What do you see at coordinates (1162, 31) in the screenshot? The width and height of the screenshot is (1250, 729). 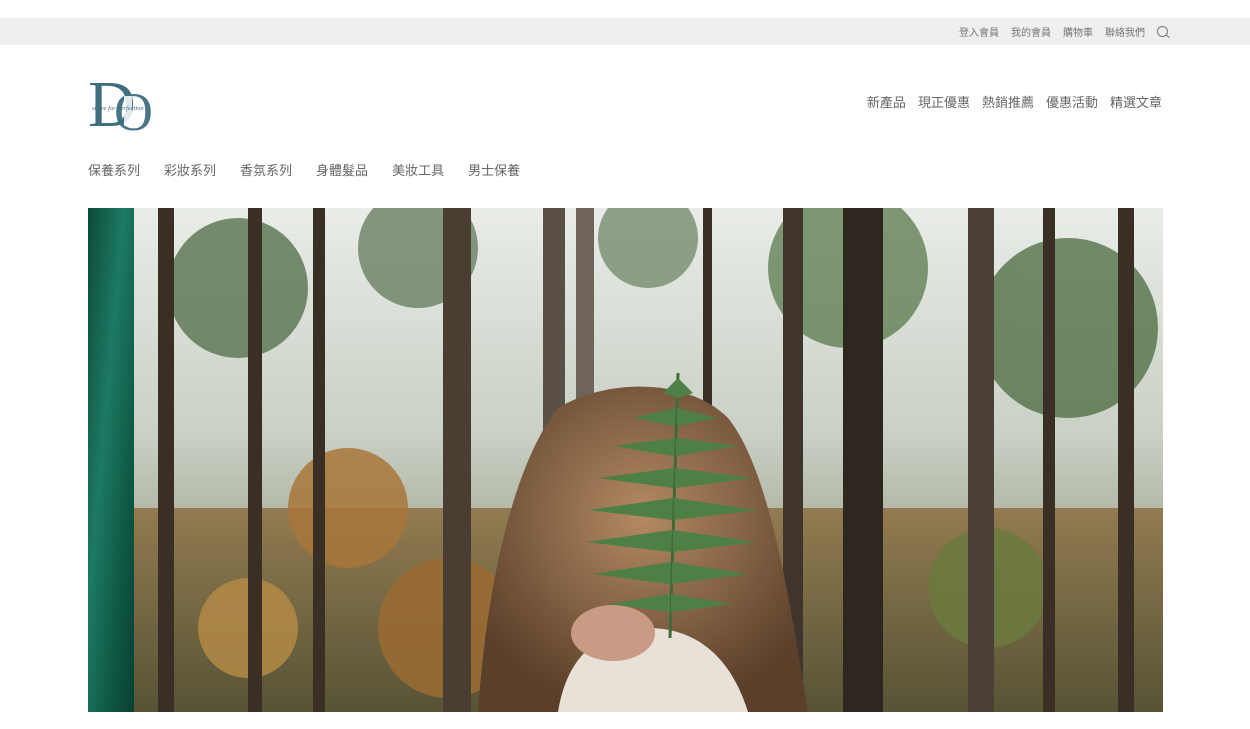 I see `search-icon` at bounding box center [1162, 31].